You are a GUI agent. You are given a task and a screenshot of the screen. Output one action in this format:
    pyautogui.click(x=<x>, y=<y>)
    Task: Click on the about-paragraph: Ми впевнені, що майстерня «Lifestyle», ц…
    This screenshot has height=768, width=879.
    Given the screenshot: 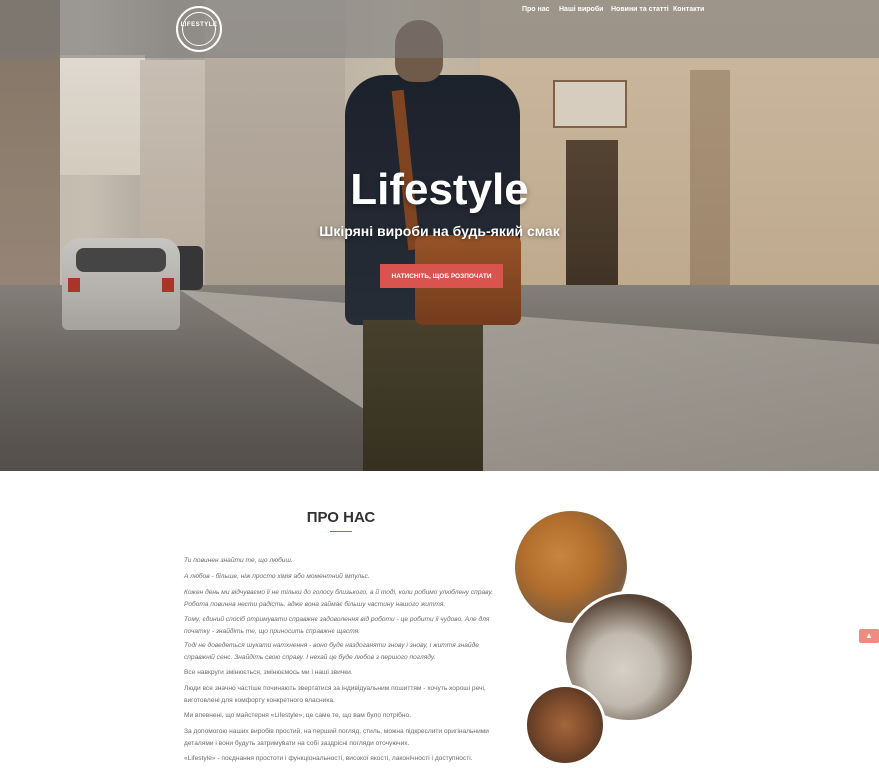 What is the action you would take?
    pyautogui.click(x=298, y=715)
    